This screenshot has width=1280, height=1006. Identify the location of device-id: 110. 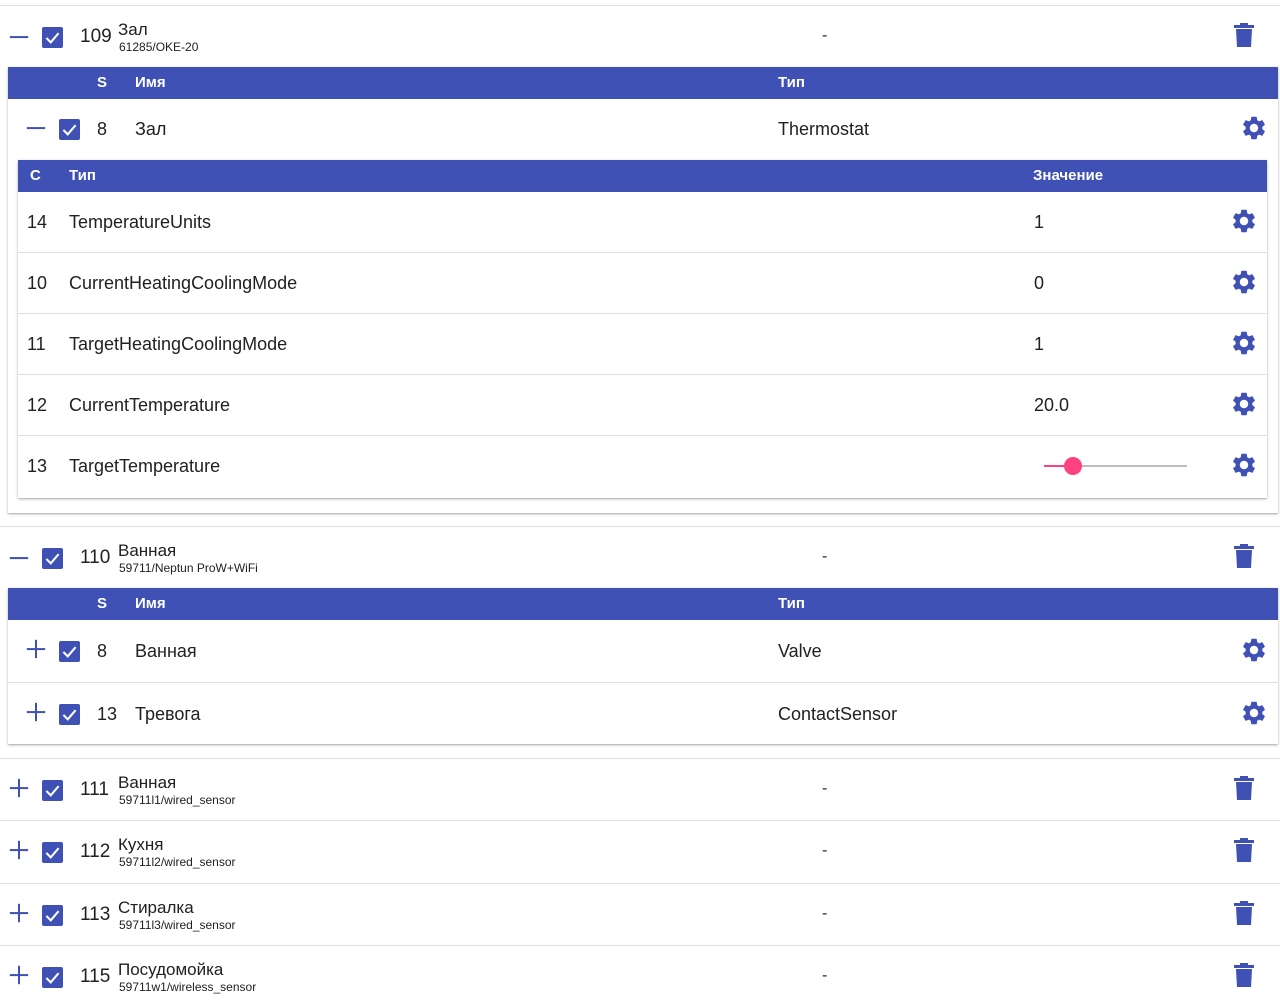
(95, 557).